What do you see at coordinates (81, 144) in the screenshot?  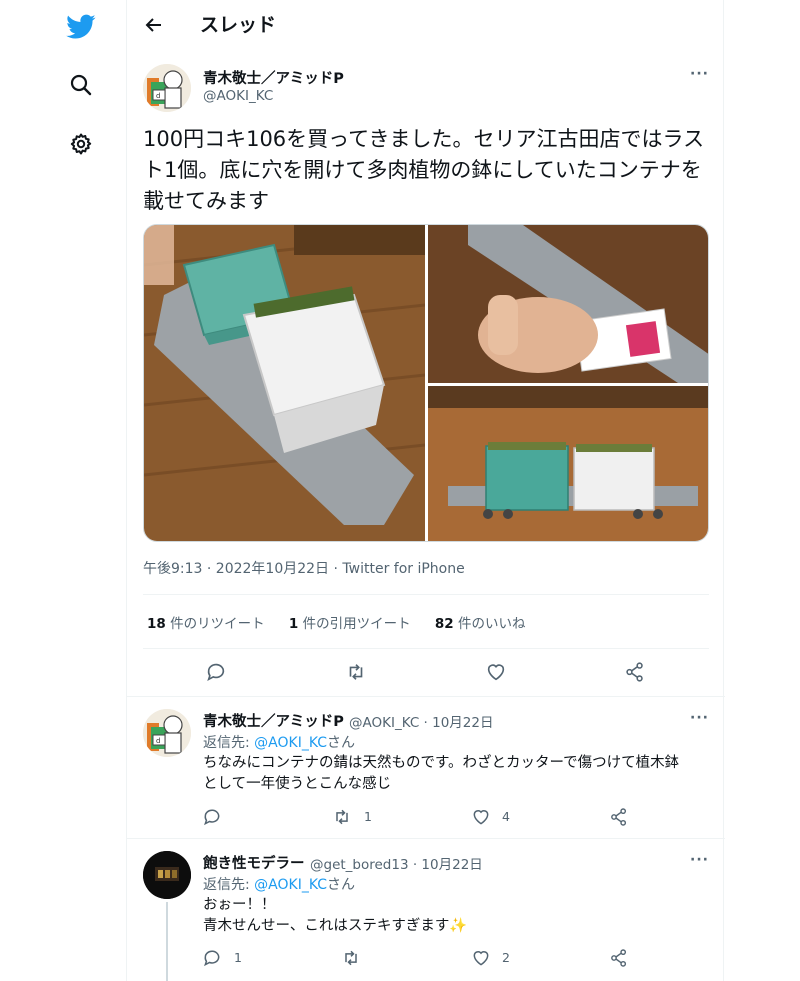 I see `gear-icon` at bounding box center [81, 144].